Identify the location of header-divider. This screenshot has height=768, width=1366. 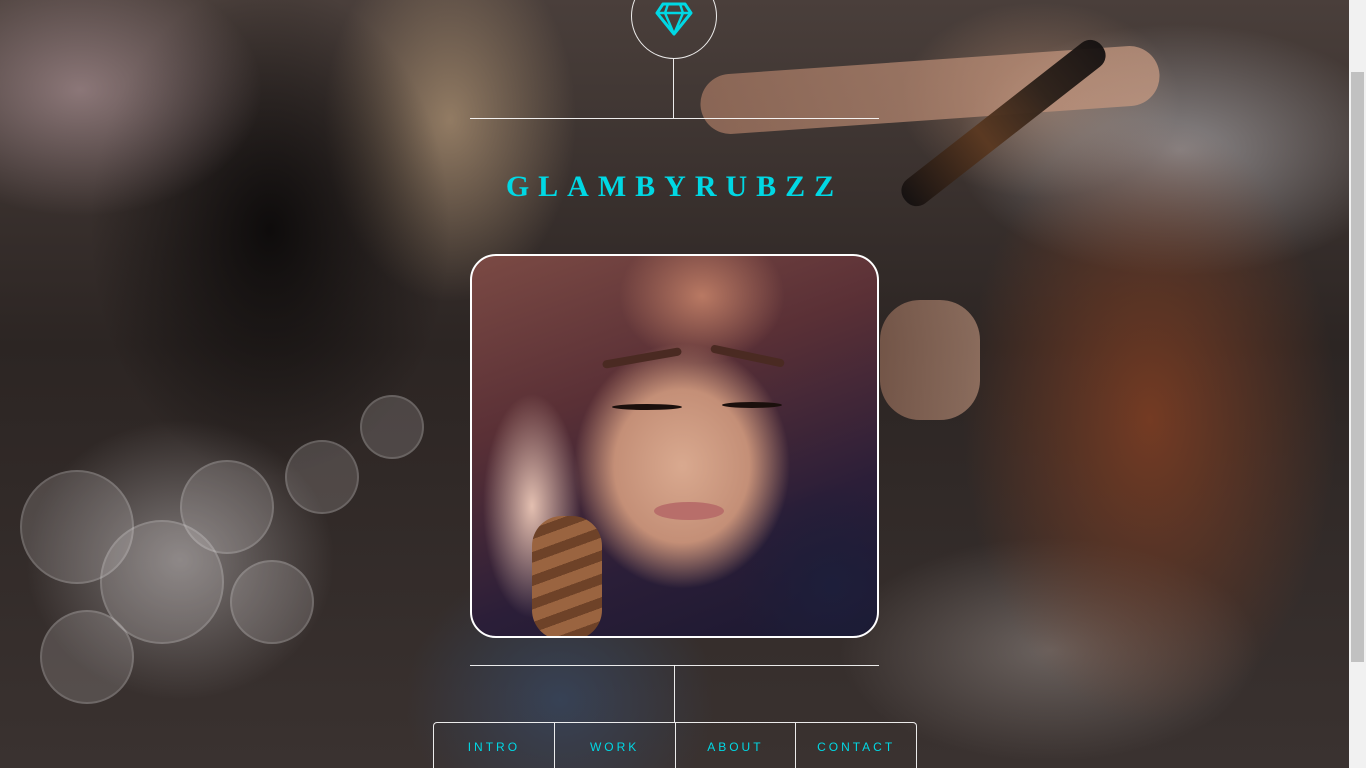
(674, 118).